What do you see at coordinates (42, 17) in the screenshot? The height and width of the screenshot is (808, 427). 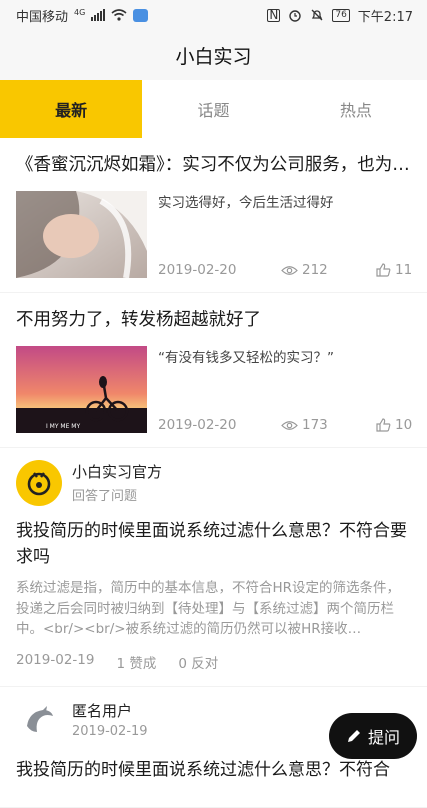 I see `carrier-label: 中国移动` at bounding box center [42, 17].